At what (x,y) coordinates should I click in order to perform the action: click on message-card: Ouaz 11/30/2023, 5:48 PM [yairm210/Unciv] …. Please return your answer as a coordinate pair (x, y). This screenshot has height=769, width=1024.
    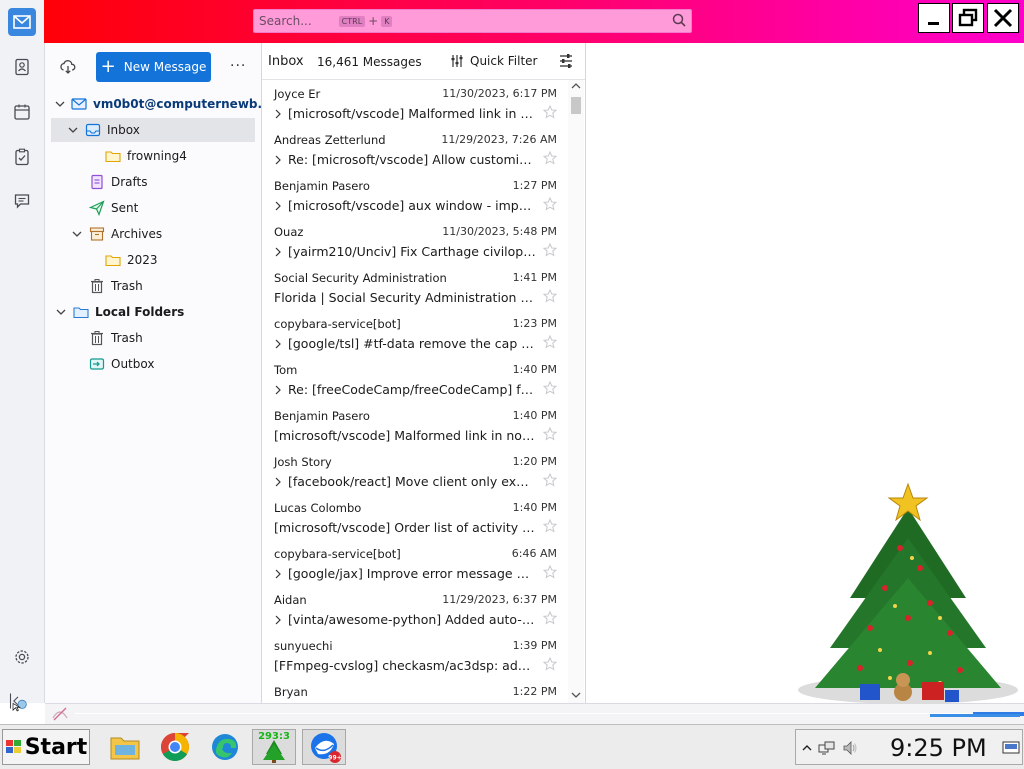
    Looking at the image, I should click on (414, 241).